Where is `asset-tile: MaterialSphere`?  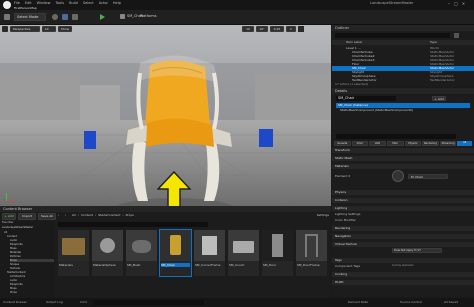 asset-tile: MaterialSphere is located at coordinates (107, 253).